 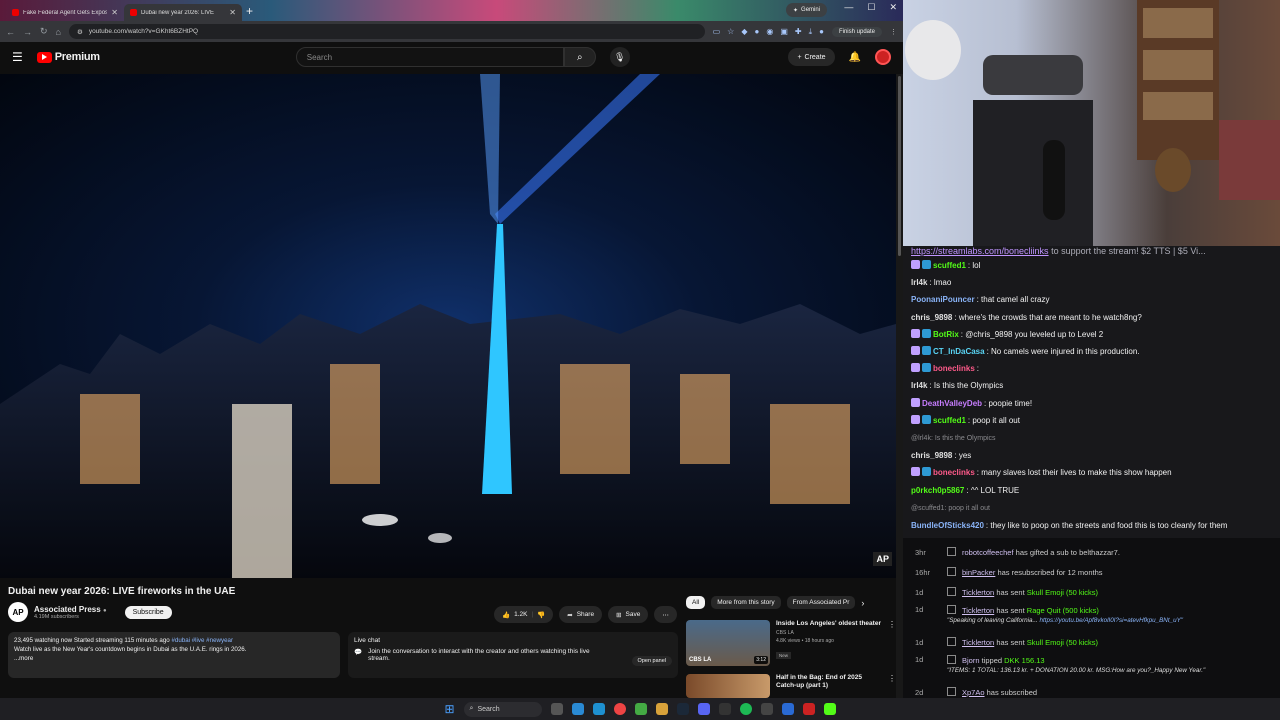 What do you see at coordinates (769, 32) in the screenshot?
I see `extension-icon: ◉` at bounding box center [769, 32].